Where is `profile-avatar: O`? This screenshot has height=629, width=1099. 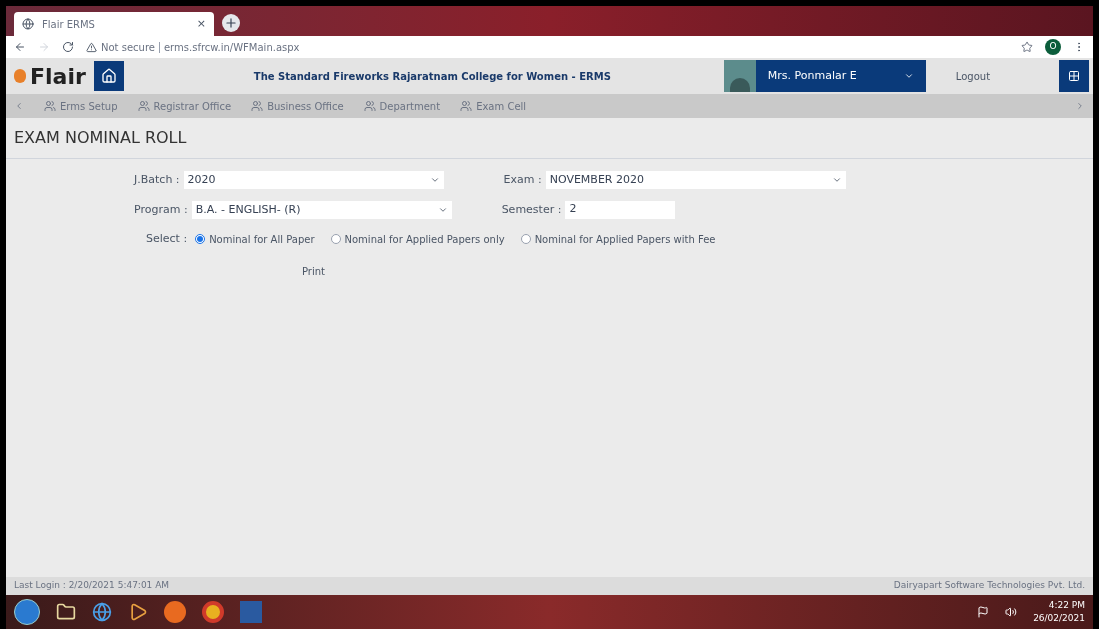
profile-avatar: O is located at coordinates (1053, 47).